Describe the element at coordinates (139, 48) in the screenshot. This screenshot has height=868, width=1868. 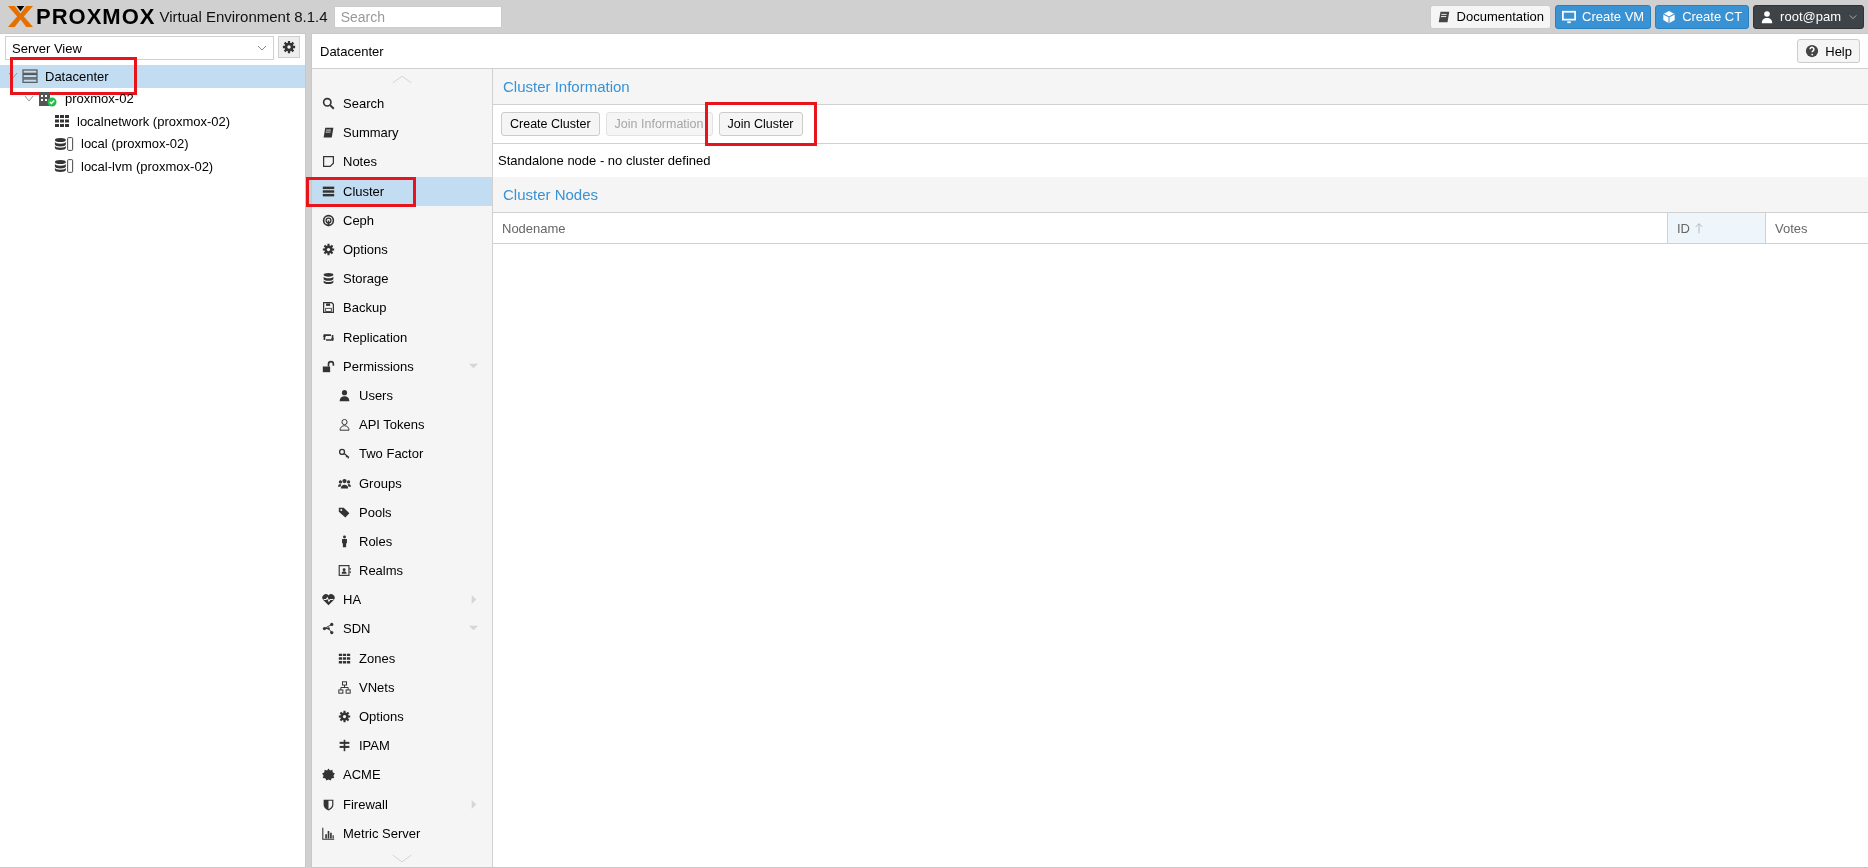
I see `view-selector: Server View` at that location.